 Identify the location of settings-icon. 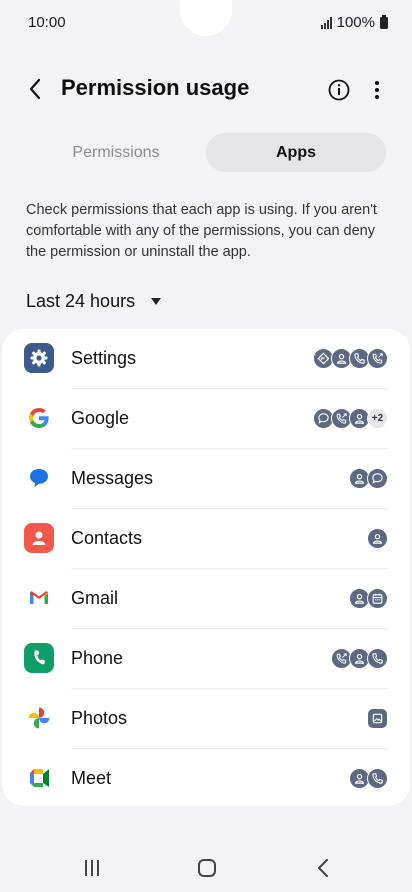
(39, 358).